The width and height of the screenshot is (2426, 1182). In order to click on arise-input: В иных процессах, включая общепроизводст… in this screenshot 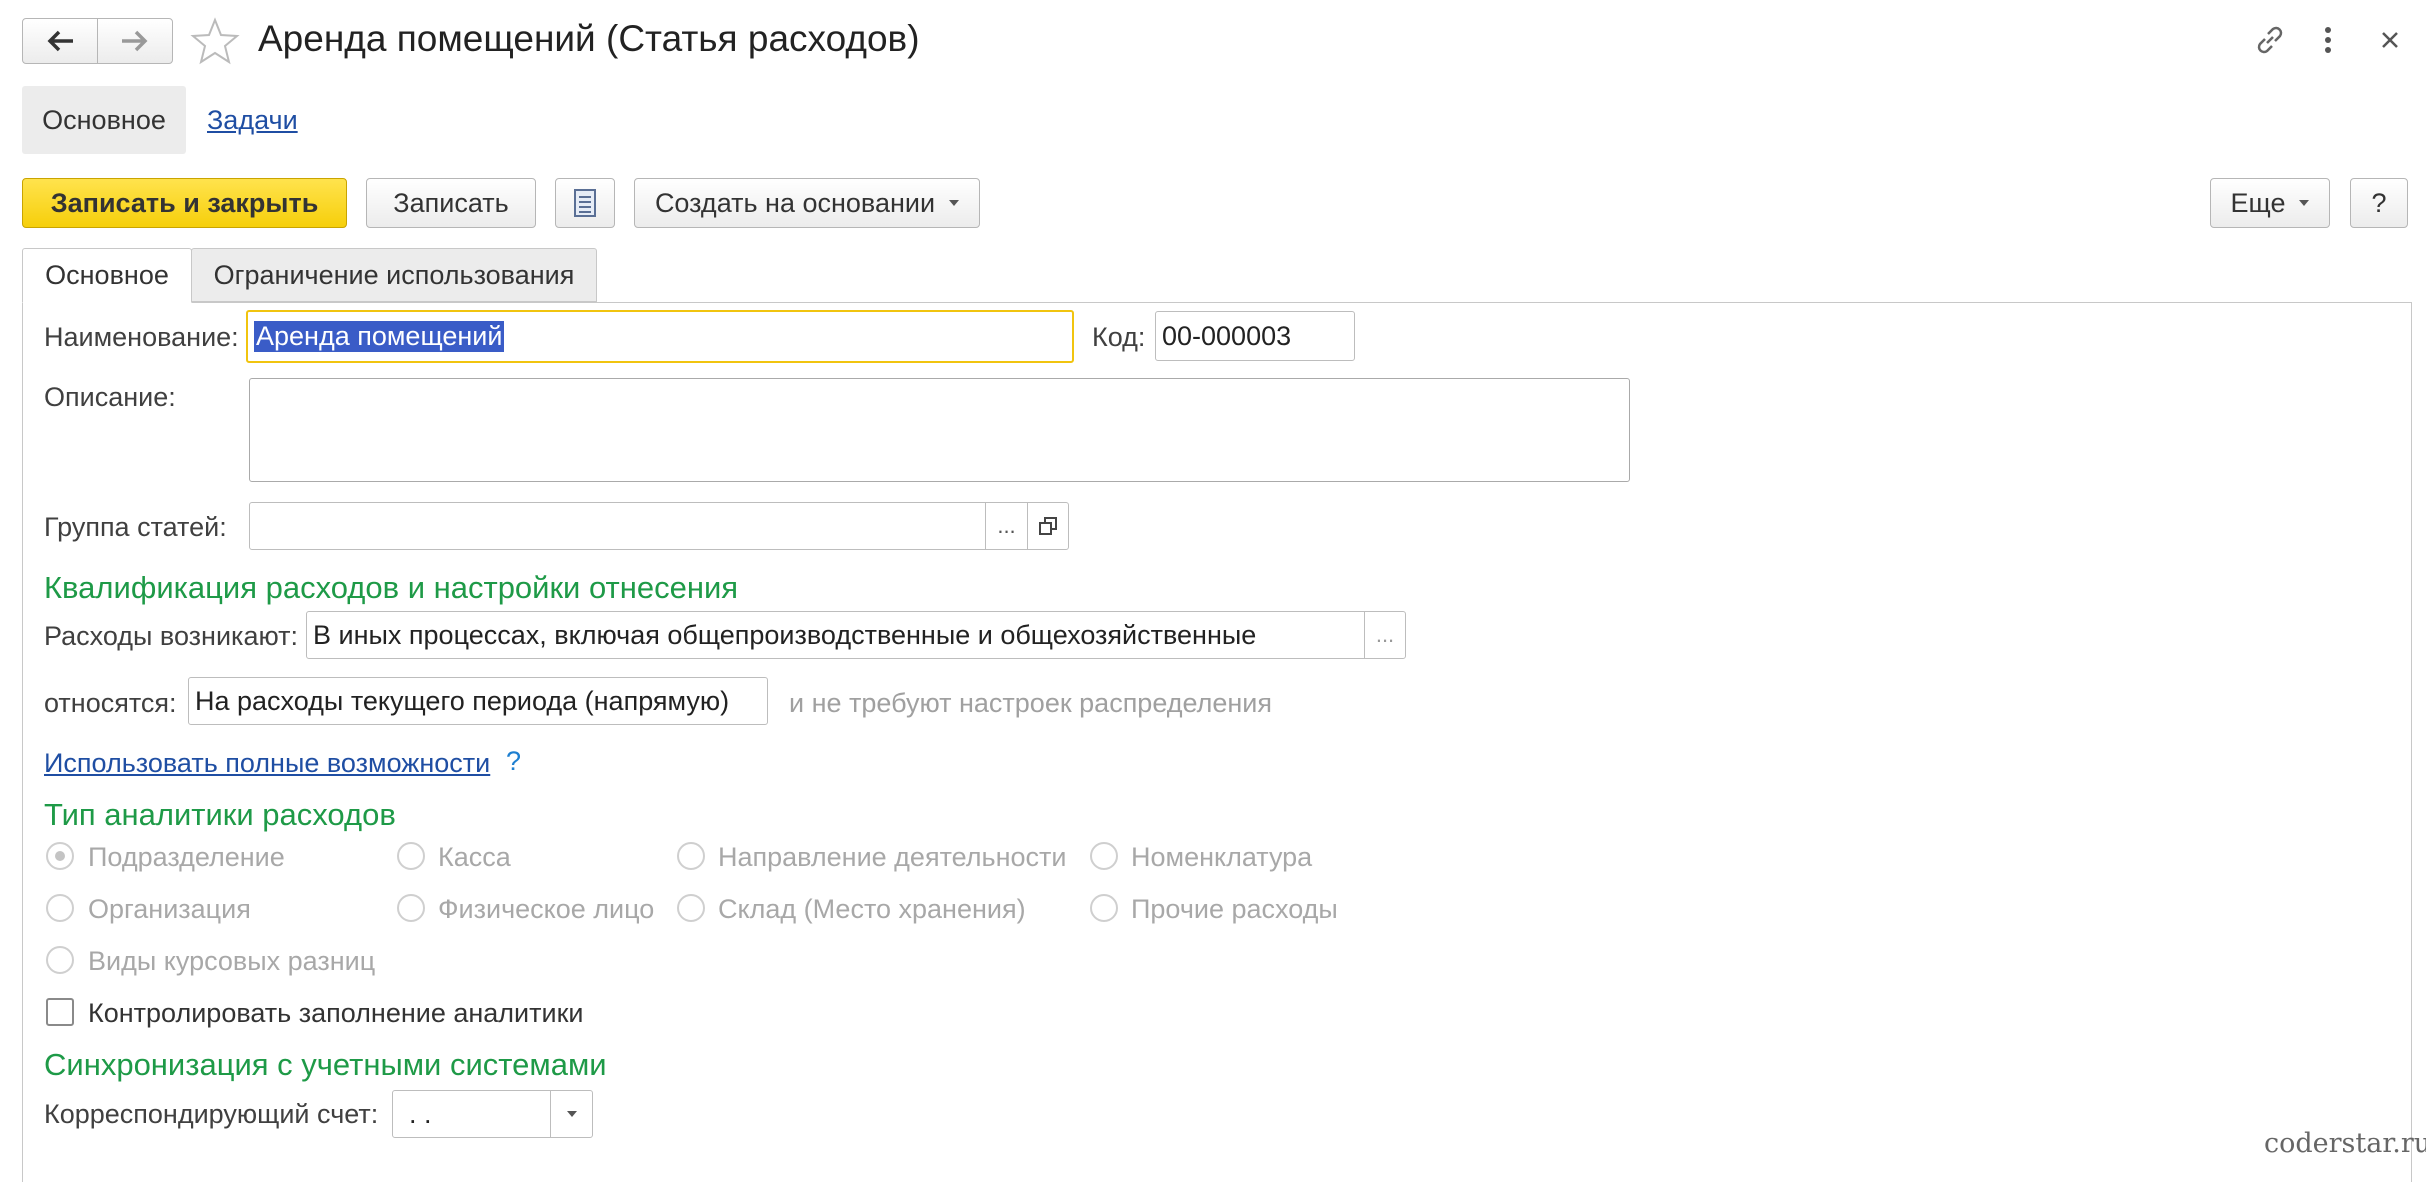, I will do `click(856, 635)`.